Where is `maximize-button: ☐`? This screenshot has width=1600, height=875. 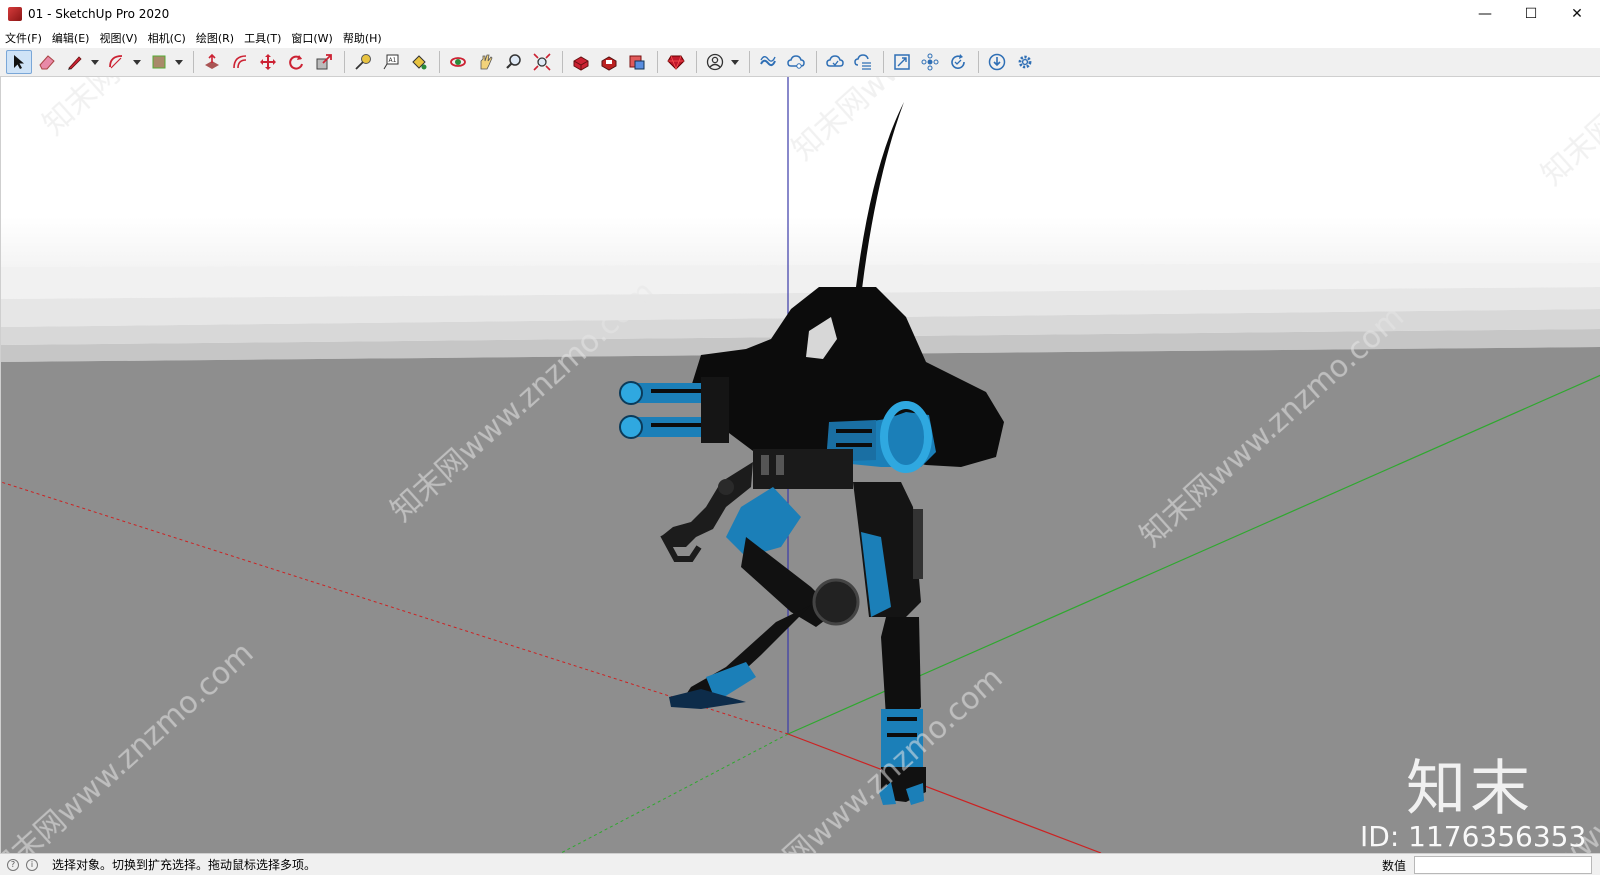
maximize-button: ☐ is located at coordinates (1531, 14).